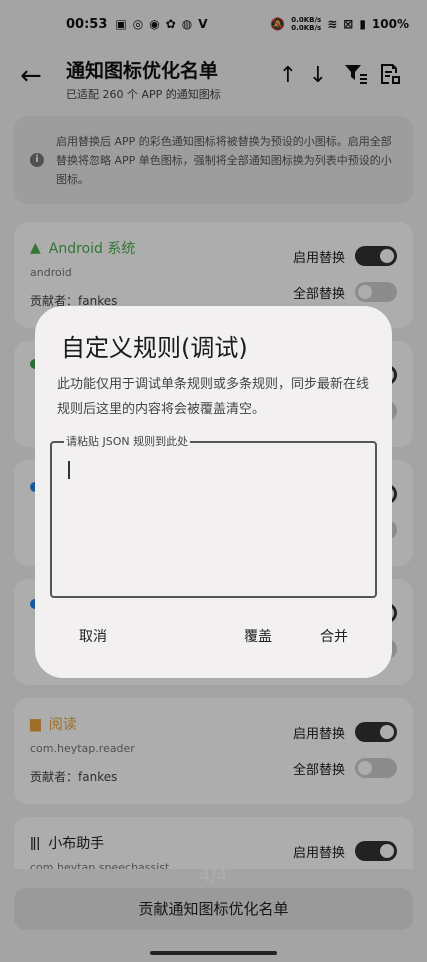 This screenshot has width=427, height=962. Describe the element at coordinates (258, 636) in the screenshot. I see `overwrite-button: 覆盖` at that location.